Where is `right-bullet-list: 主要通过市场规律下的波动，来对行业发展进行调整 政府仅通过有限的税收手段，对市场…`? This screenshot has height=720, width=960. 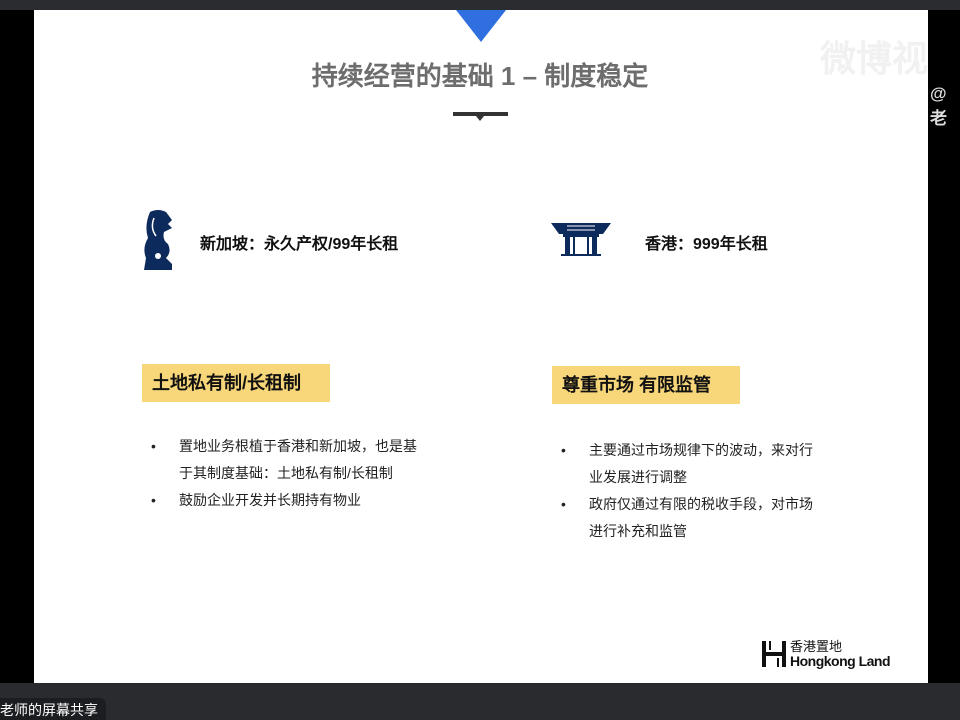 right-bullet-list: 主要通过市场规律下的波动，来对行业发展进行调整 政府仅通过有限的税收手段，对市场… is located at coordinates (692, 491).